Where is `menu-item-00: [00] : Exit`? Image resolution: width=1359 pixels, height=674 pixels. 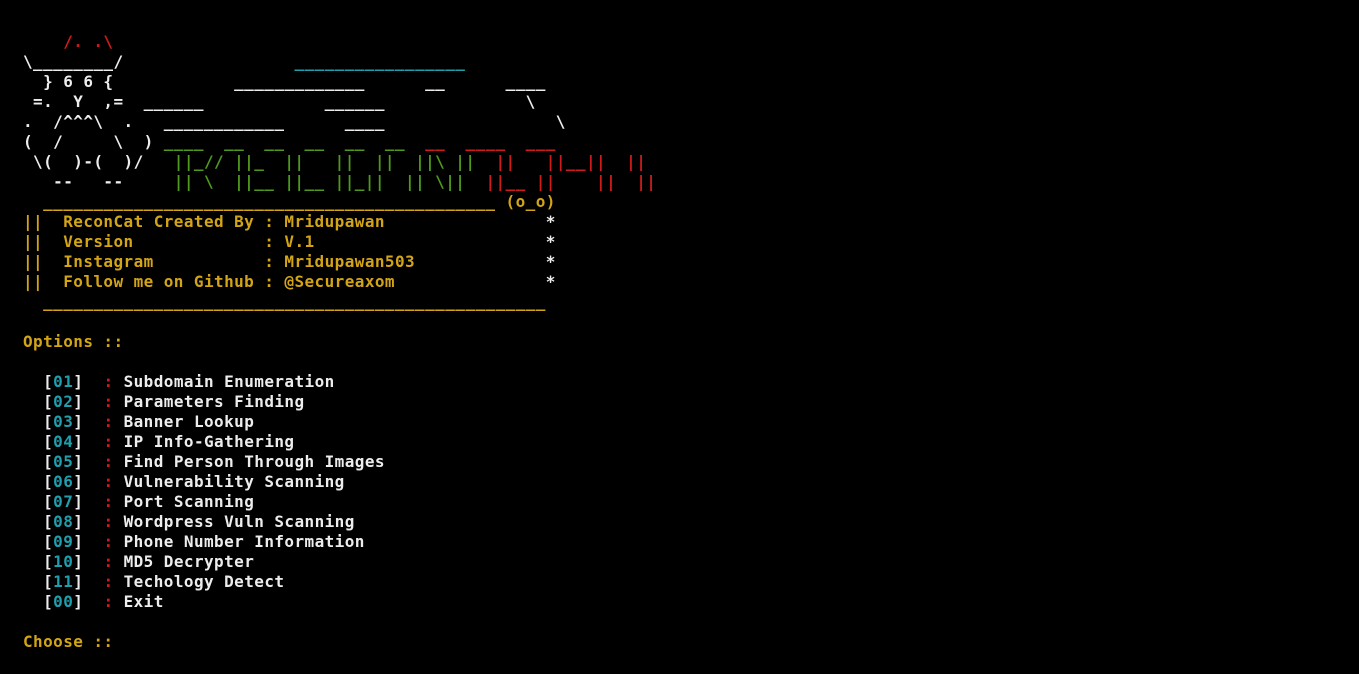 menu-item-00: [00] : Exit is located at coordinates (683, 602).